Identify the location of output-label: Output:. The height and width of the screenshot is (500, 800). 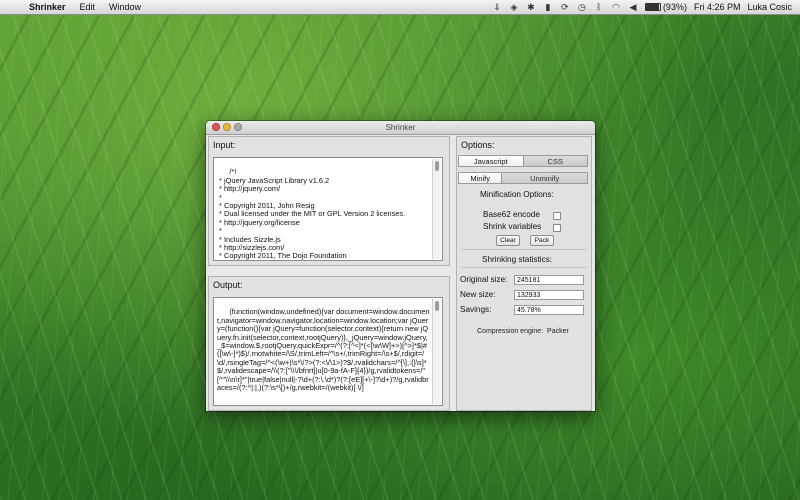
(228, 285).